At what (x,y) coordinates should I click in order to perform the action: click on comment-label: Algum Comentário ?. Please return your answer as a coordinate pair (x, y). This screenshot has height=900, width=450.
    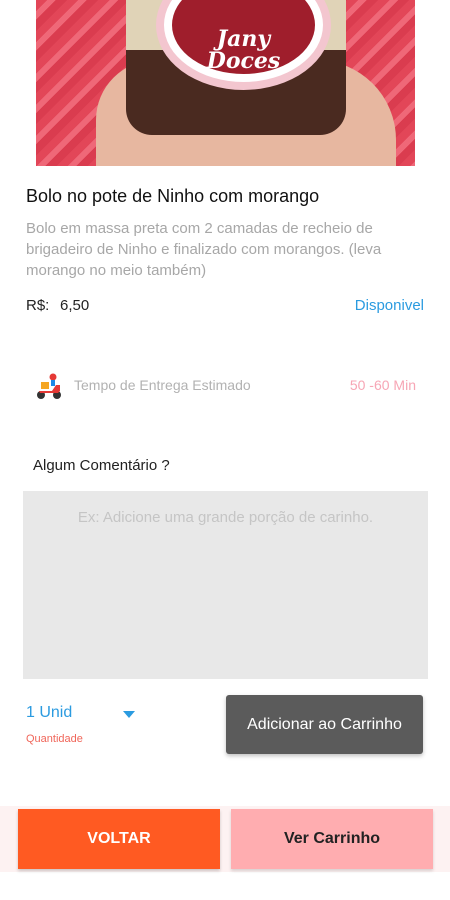
    Looking at the image, I should click on (101, 465).